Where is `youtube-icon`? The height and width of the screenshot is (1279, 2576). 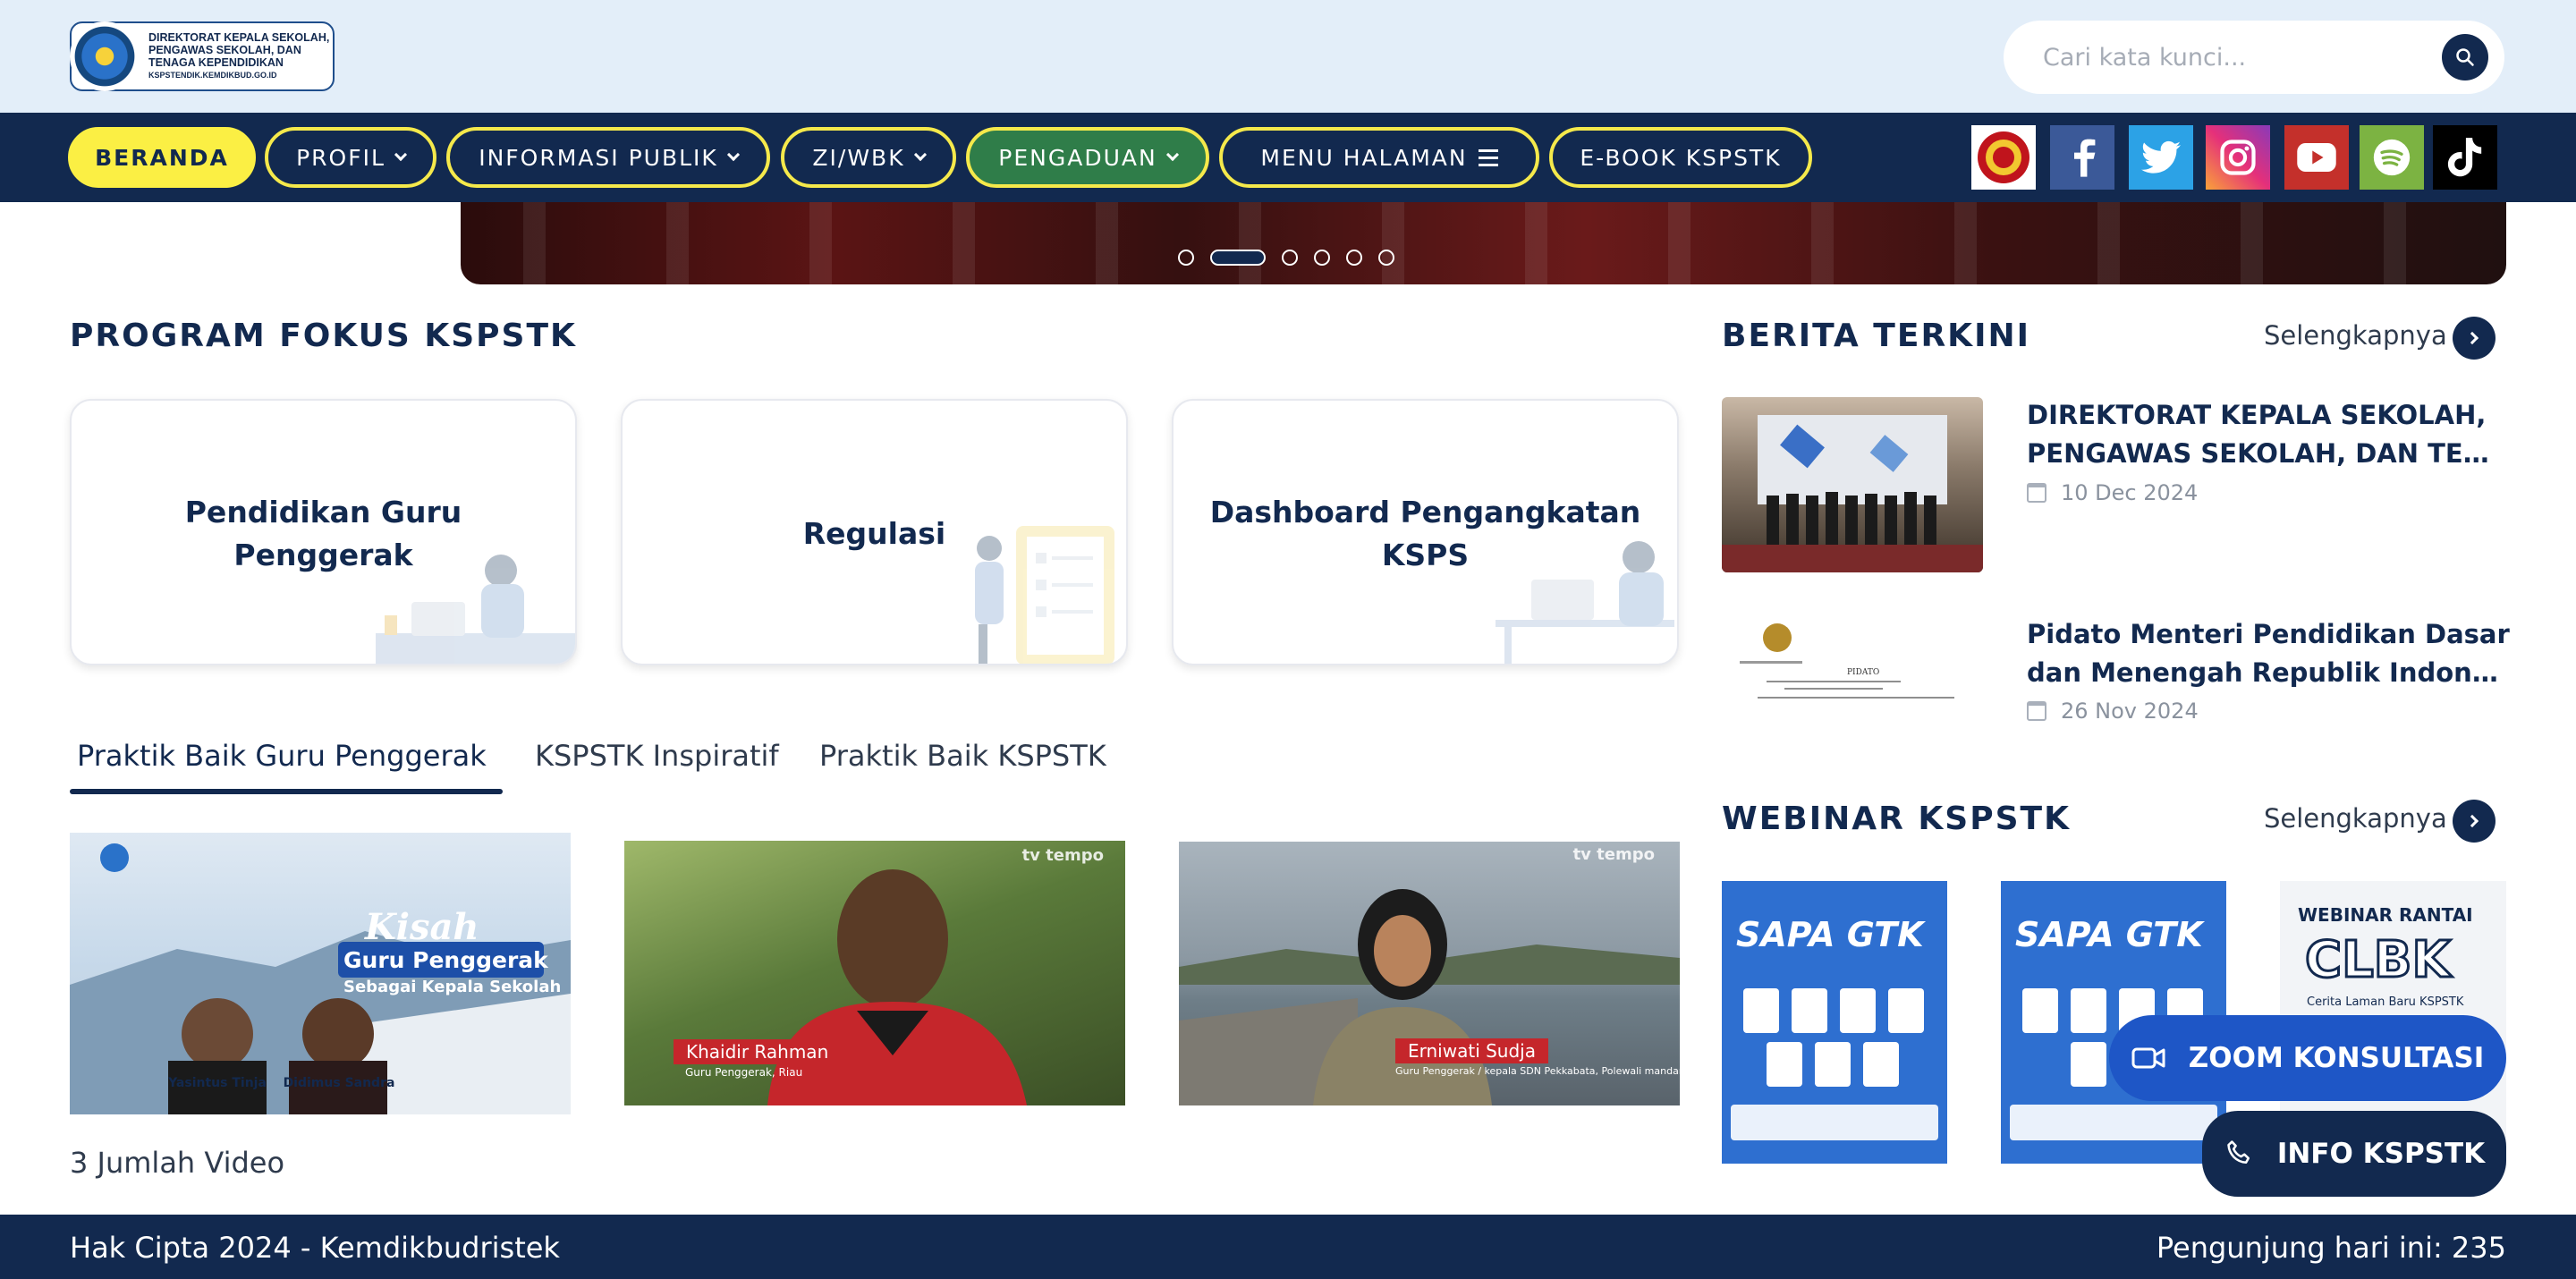 youtube-icon is located at coordinates (2316, 157).